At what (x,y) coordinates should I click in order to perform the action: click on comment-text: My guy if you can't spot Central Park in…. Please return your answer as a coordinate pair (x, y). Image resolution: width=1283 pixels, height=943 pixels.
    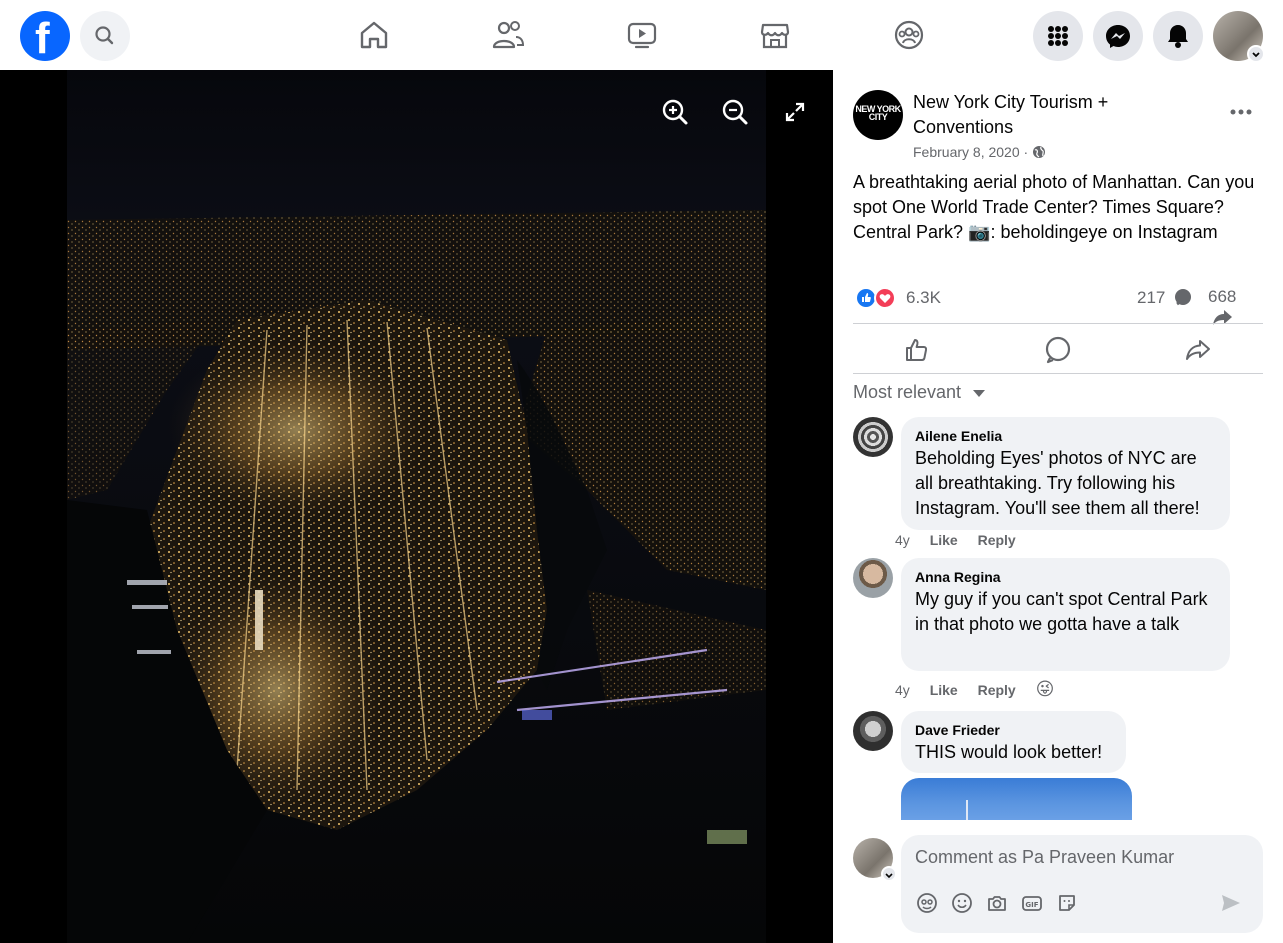
    Looking at the image, I should click on (1061, 611).